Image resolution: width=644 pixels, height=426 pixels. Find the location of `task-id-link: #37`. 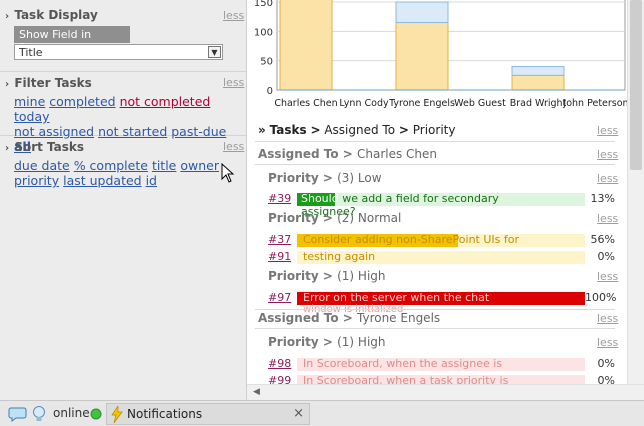

task-id-link: #37 is located at coordinates (279, 239).